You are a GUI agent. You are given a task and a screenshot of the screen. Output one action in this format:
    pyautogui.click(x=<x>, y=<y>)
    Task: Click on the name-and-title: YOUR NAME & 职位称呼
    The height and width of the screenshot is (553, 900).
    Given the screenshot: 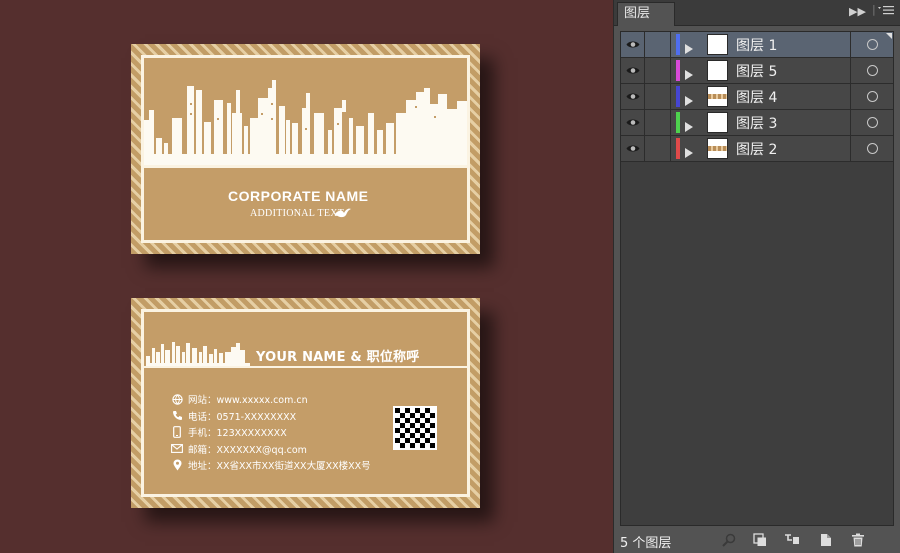 What is the action you would take?
    pyautogui.click(x=338, y=357)
    